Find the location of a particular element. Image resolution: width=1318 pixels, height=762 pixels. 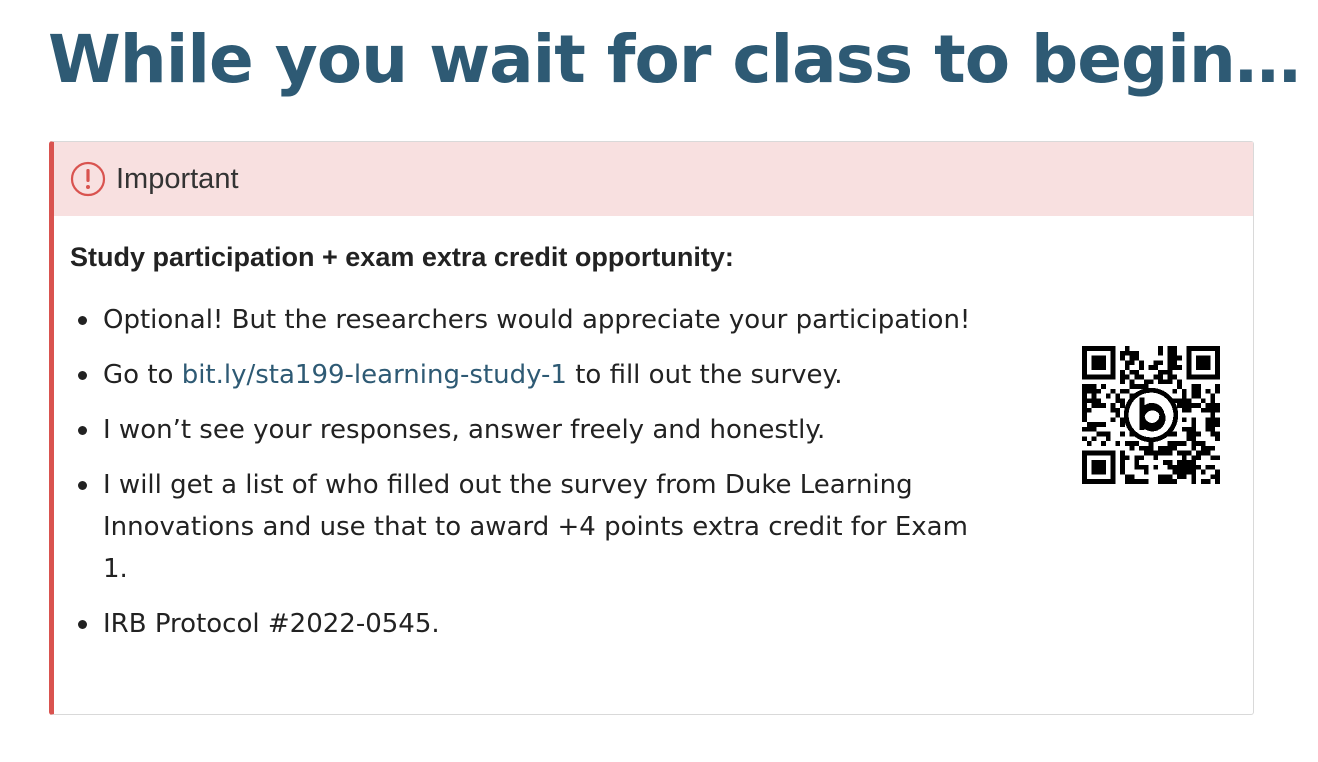

exclamation-circle-icon is located at coordinates (88, 179).